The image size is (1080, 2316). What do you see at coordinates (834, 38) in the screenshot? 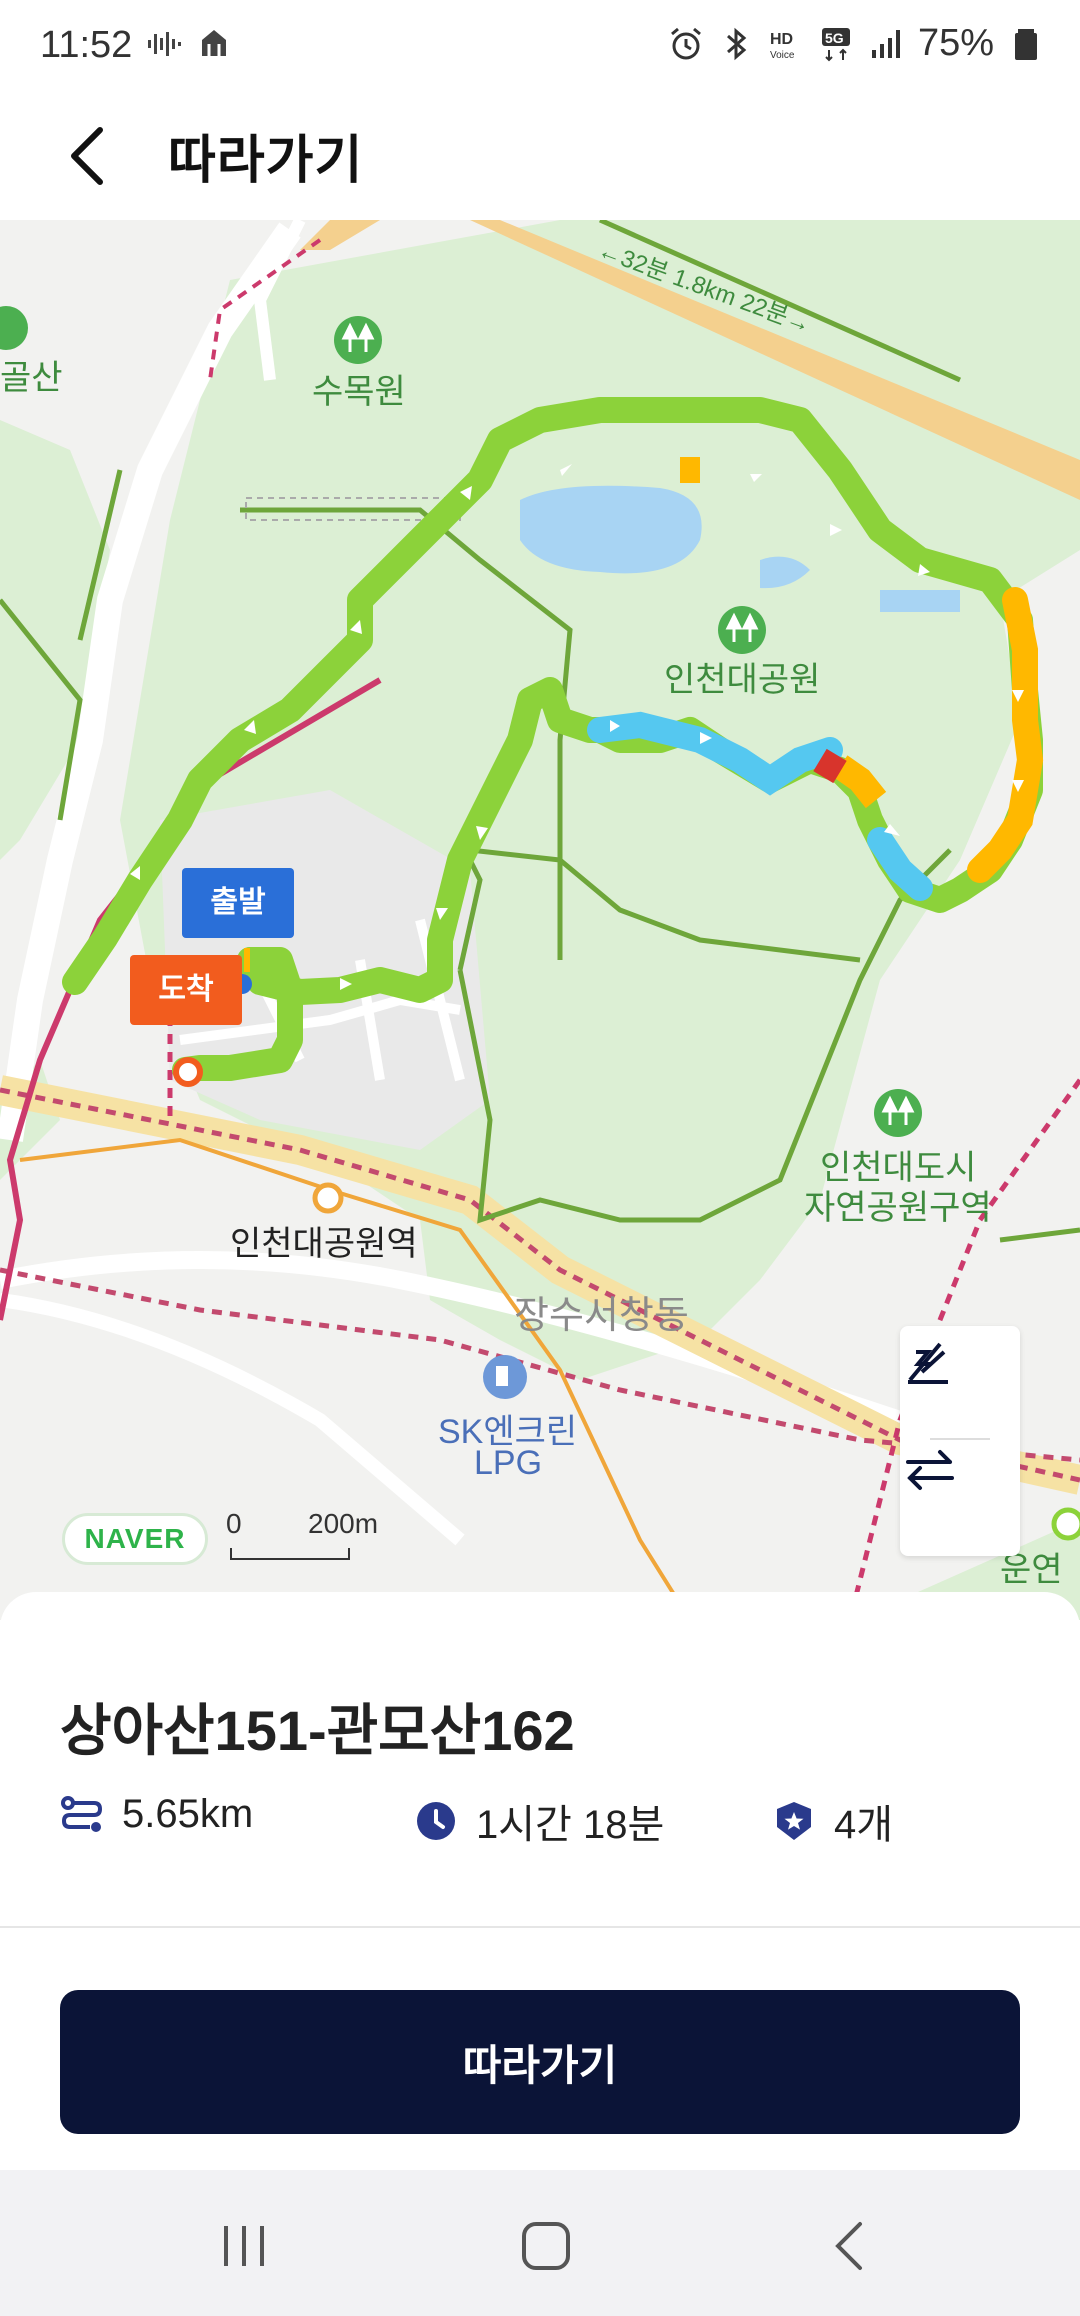
I see `svg-text: 5G` at bounding box center [834, 38].